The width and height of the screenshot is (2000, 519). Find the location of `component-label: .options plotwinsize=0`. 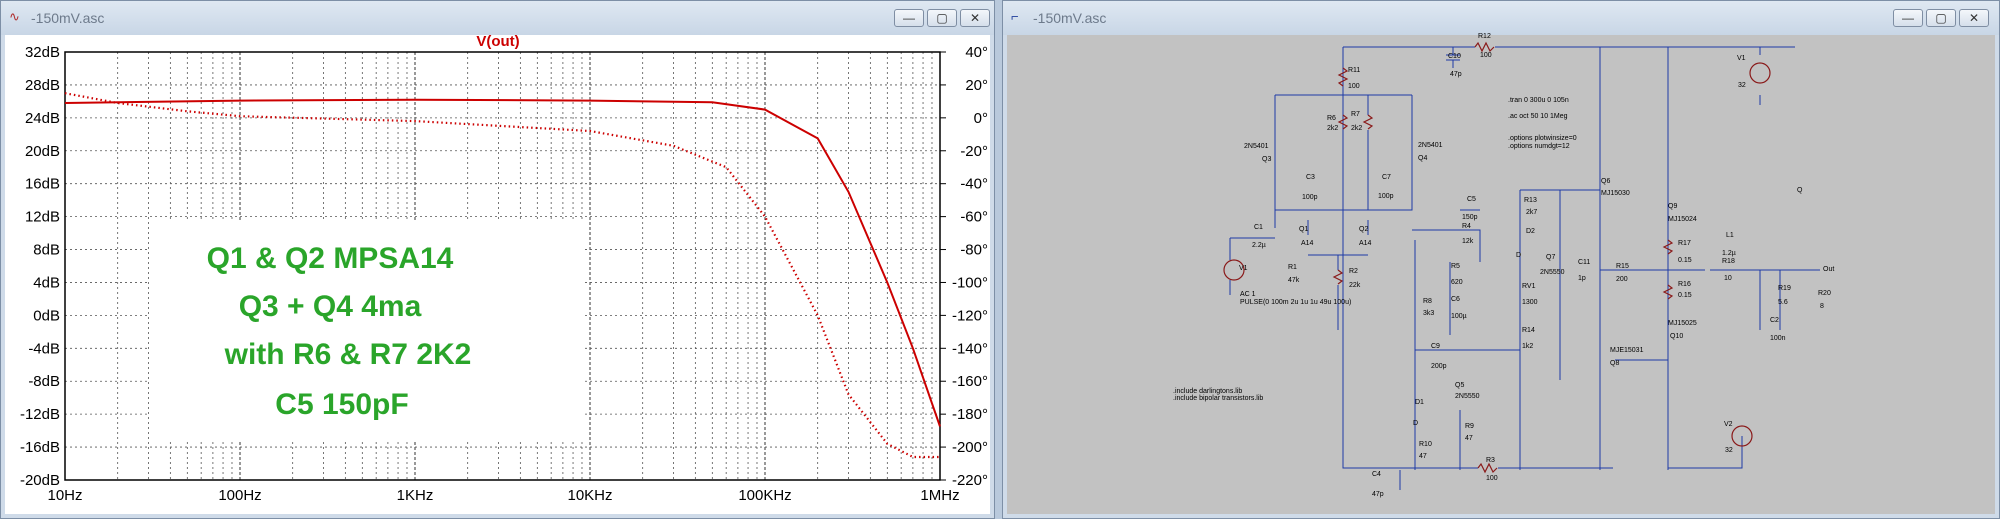

component-label: .options plotwinsize=0 is located at coordinates (1542, 138).